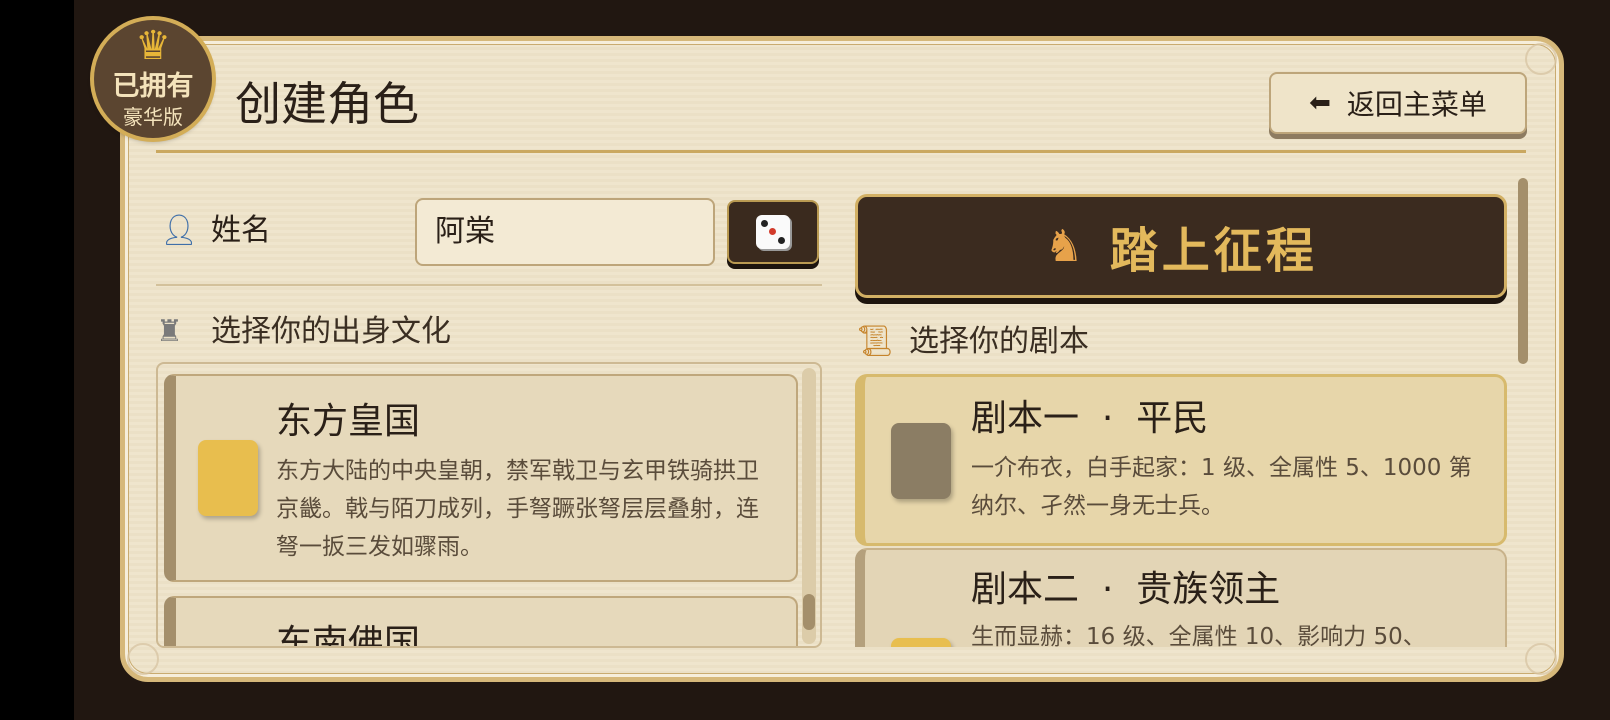 Image resolution: width=1610 pixels, height=720 pixels. I want to click on badge-owned-text: 已拥有, so click(153, 86).